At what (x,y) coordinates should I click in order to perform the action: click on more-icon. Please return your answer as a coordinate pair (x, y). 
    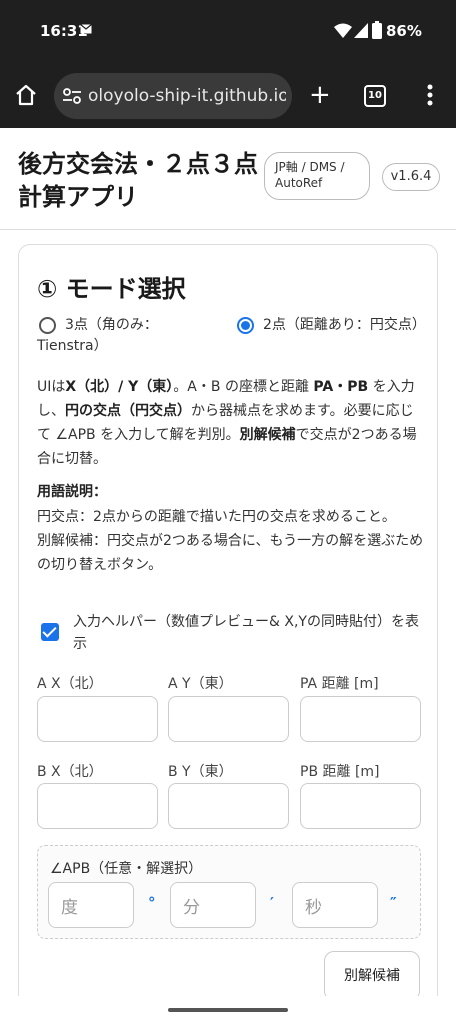
    Looking at the image, I should click on (430, 95).